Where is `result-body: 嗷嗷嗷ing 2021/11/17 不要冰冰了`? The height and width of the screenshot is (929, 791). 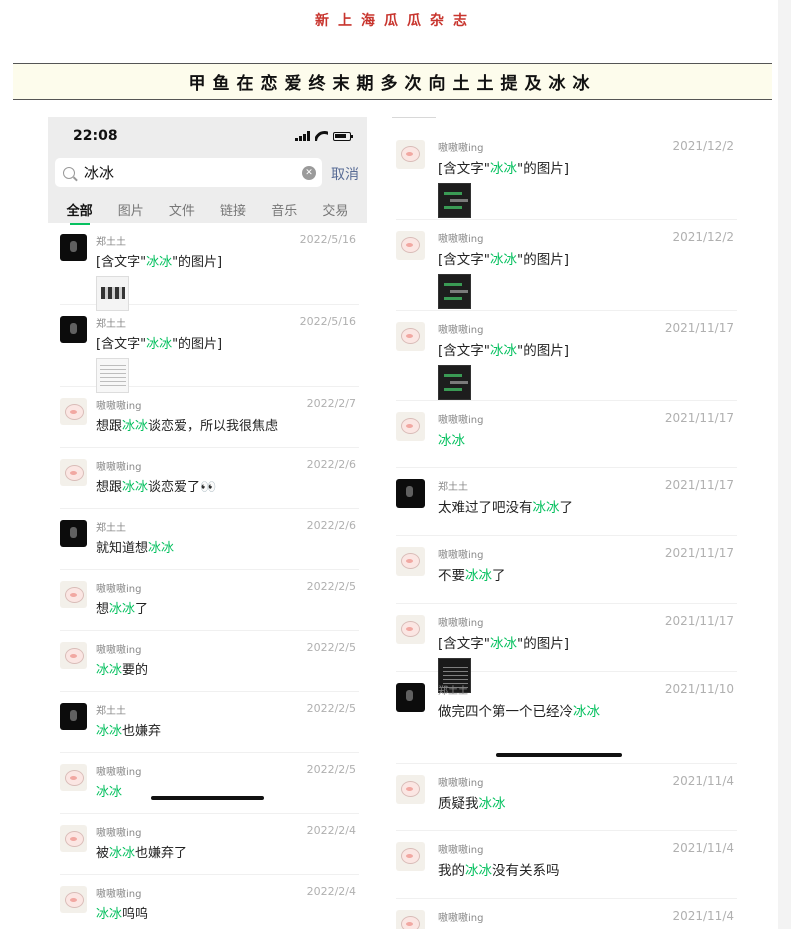
result-body: 嗷嗷嗷ing 2021/11/17 不要冰冰了 is located at coordinates (587, 569).